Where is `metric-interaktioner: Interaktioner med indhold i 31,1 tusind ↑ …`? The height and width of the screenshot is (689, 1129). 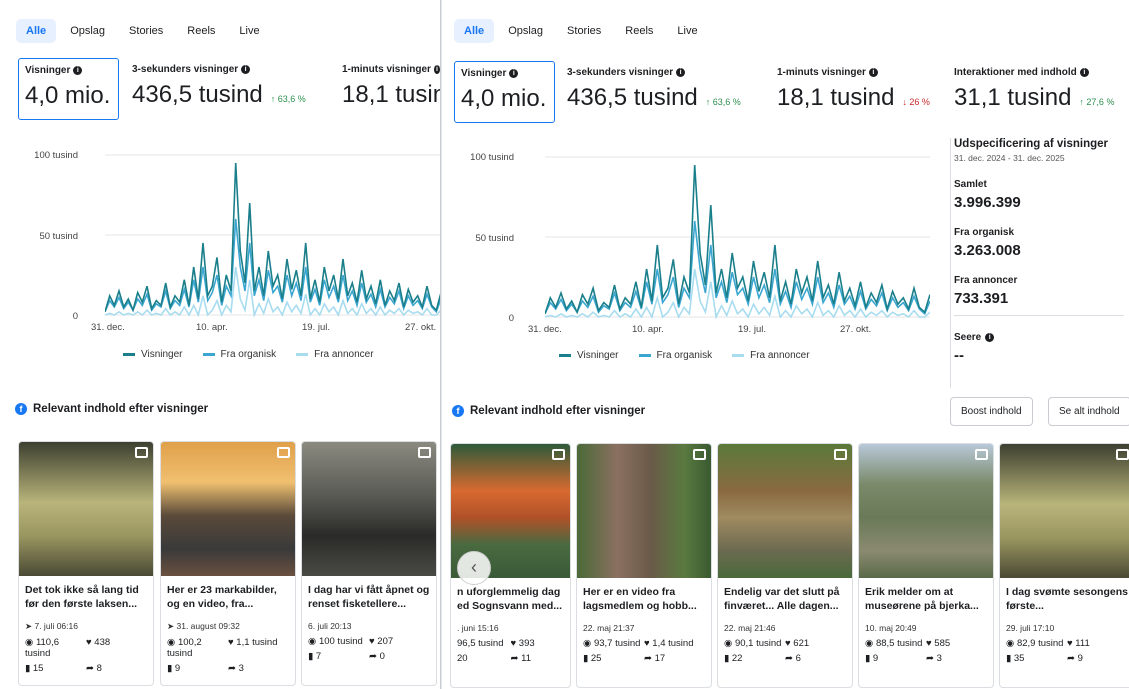
metric-interaktioner: Interaktioner med indhold i 31,1 tusind ↑ … is located at coordinates (1037, 92).